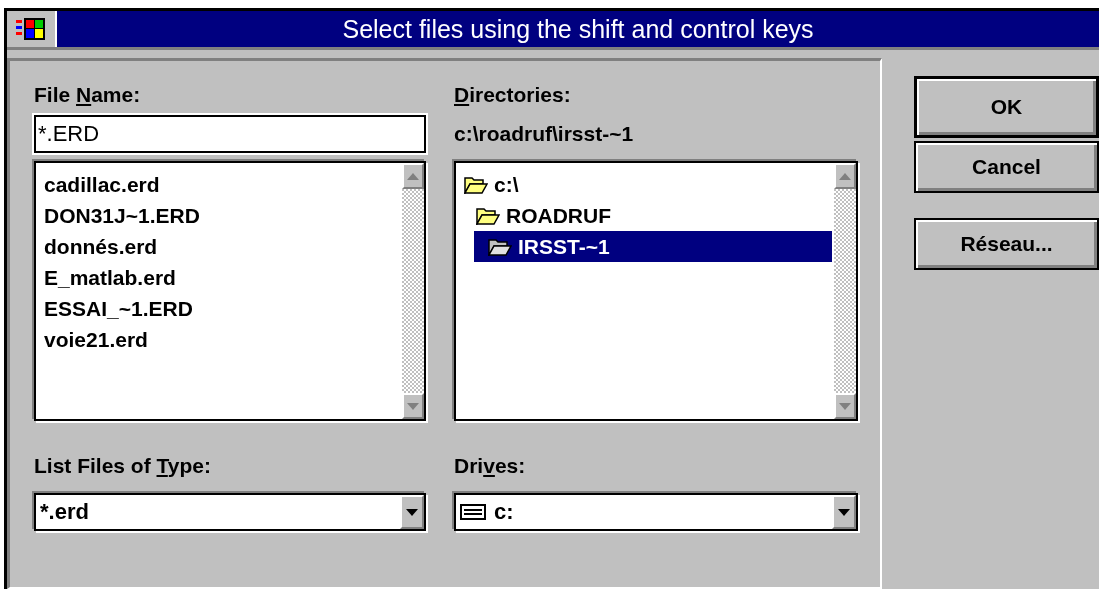  Describe the element at coordinates (513, 95) in the screenshot. I see `field-label: Directories:` at that location.